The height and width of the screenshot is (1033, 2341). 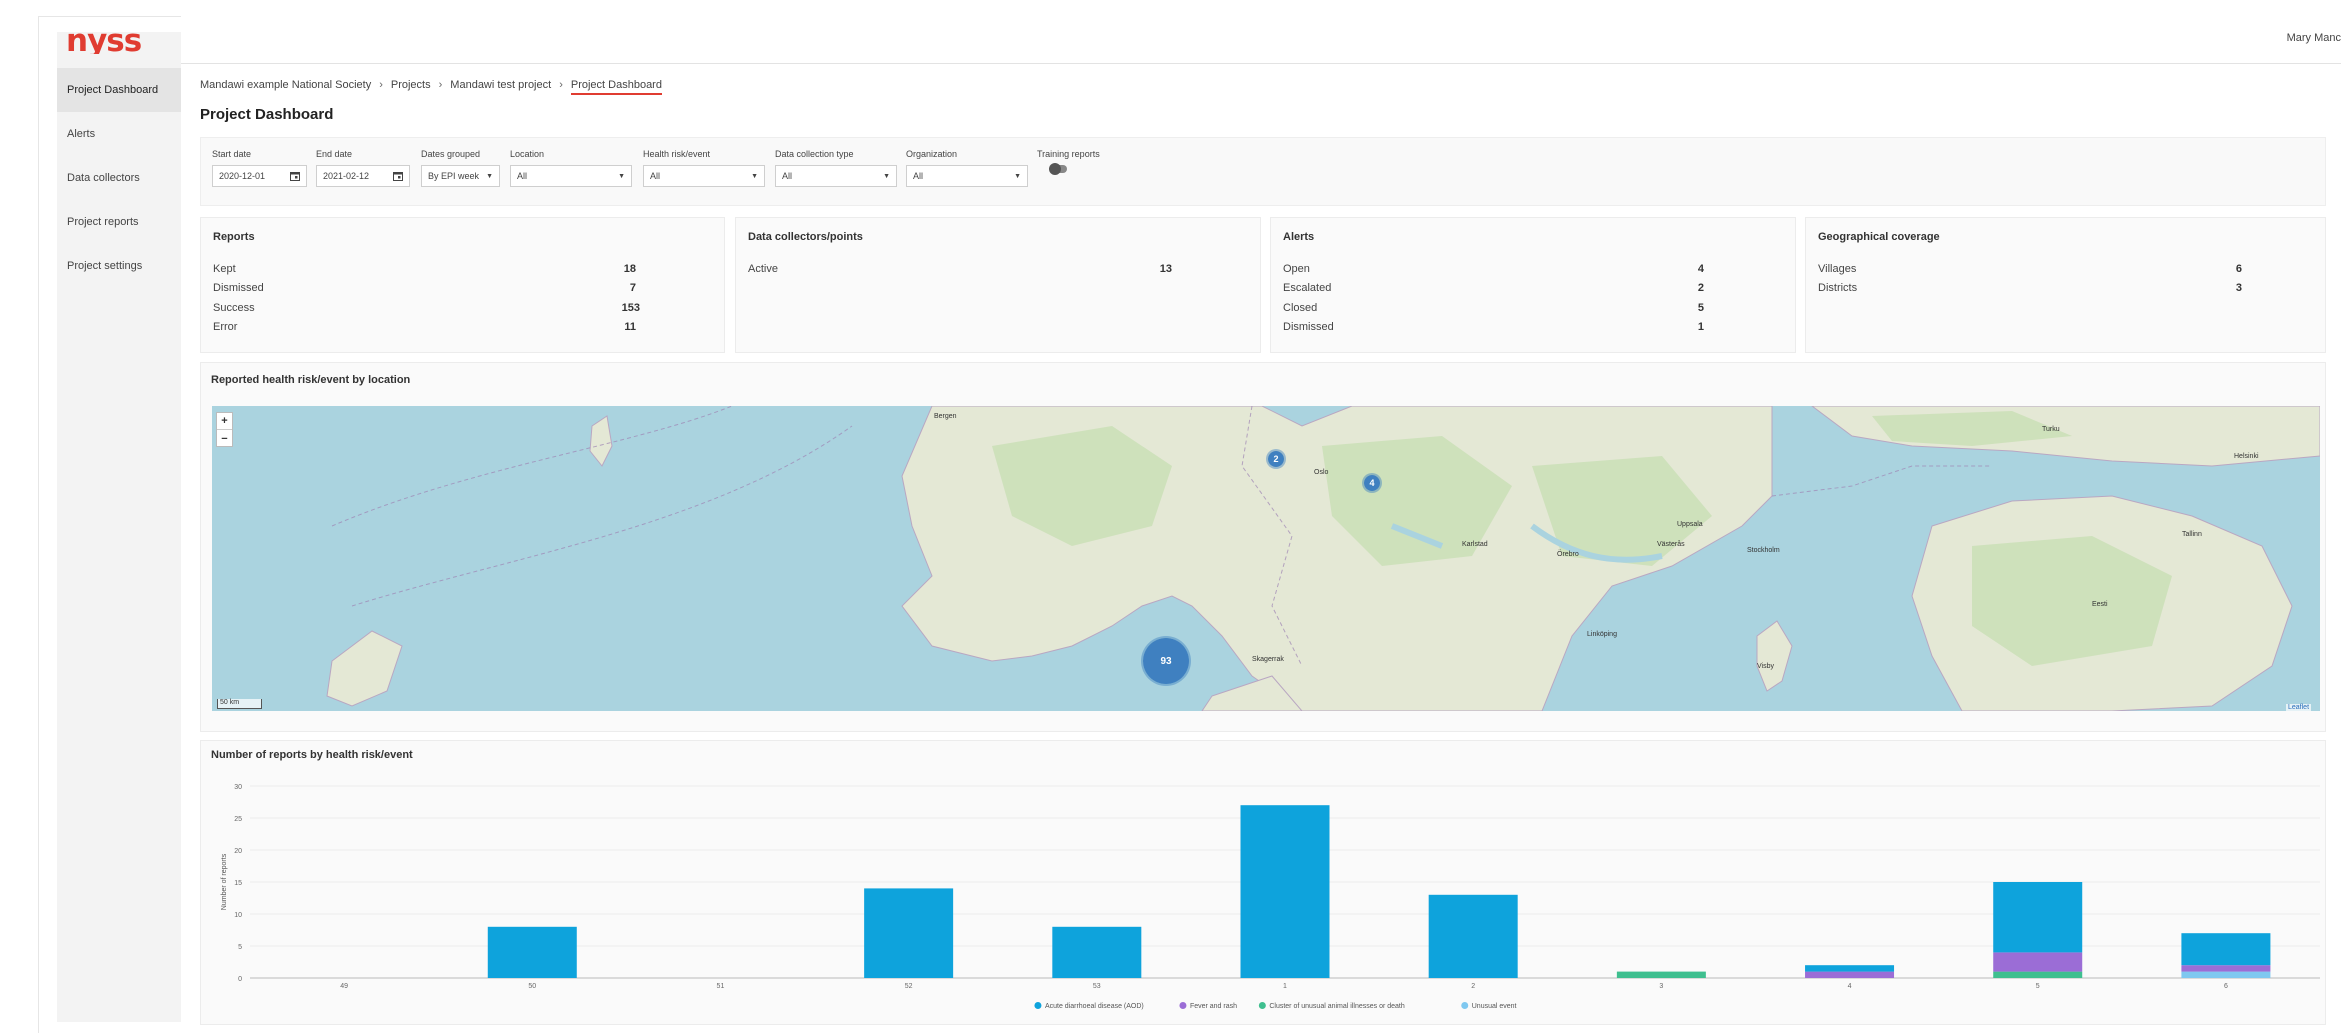 What do you see at coordinates (630, 308) in the screenshot?
I see `reports-success-value: 153` at bounding box center [630, 308].